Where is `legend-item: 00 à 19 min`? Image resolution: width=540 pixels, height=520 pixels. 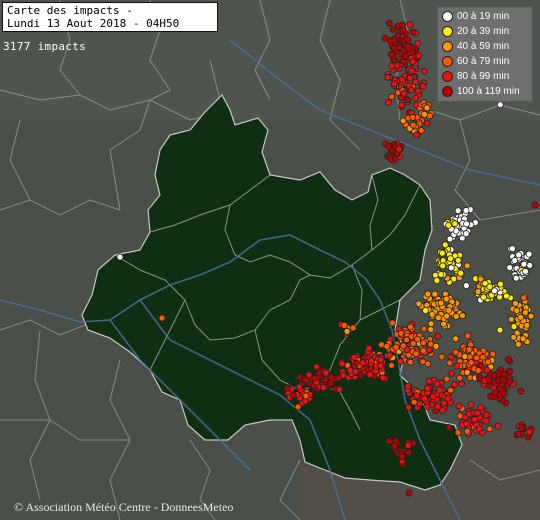 legend-item: 00 à 19 min is located at coordinates (486, 16).